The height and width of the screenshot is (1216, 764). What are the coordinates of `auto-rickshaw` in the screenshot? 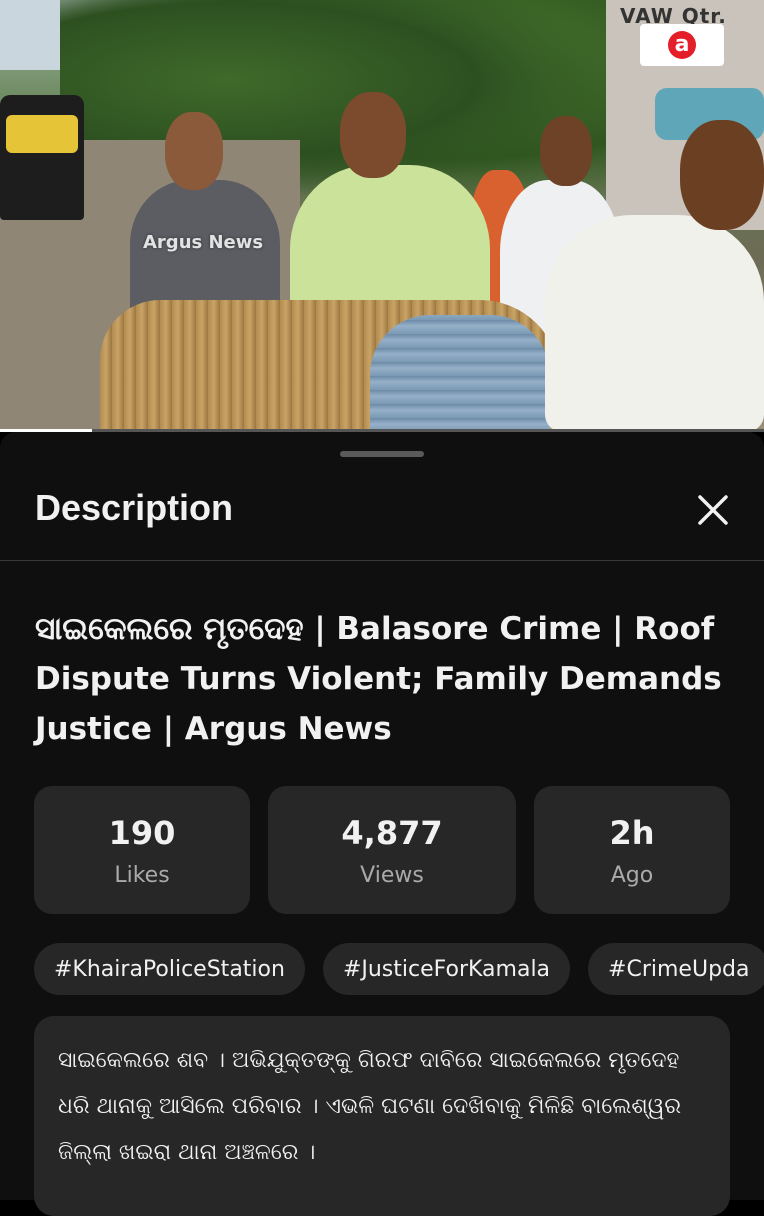 It's located at (42, 157).